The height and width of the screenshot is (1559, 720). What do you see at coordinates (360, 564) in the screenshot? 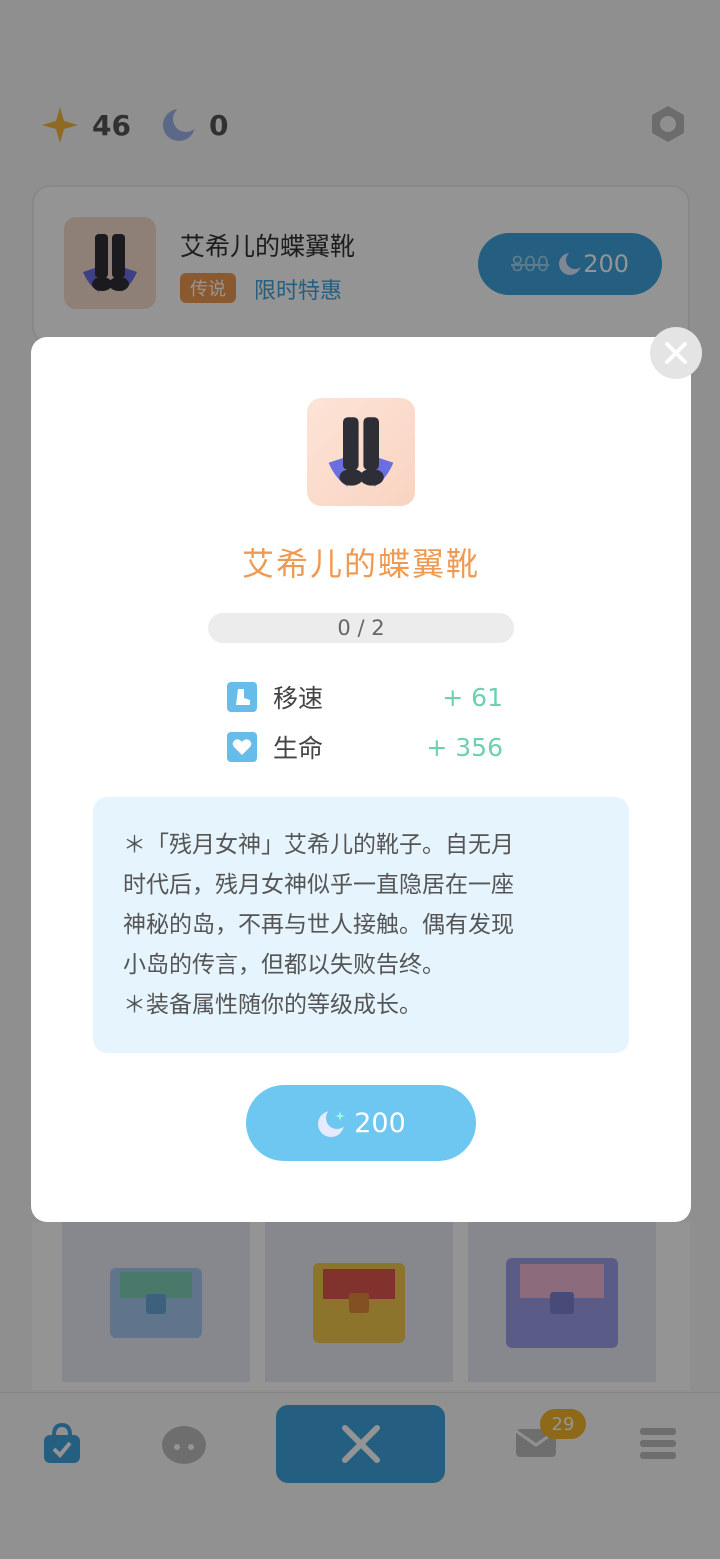
I see `modal-item-title: 艾希儿的蝶翼靴` at bounding box center [360, 564].